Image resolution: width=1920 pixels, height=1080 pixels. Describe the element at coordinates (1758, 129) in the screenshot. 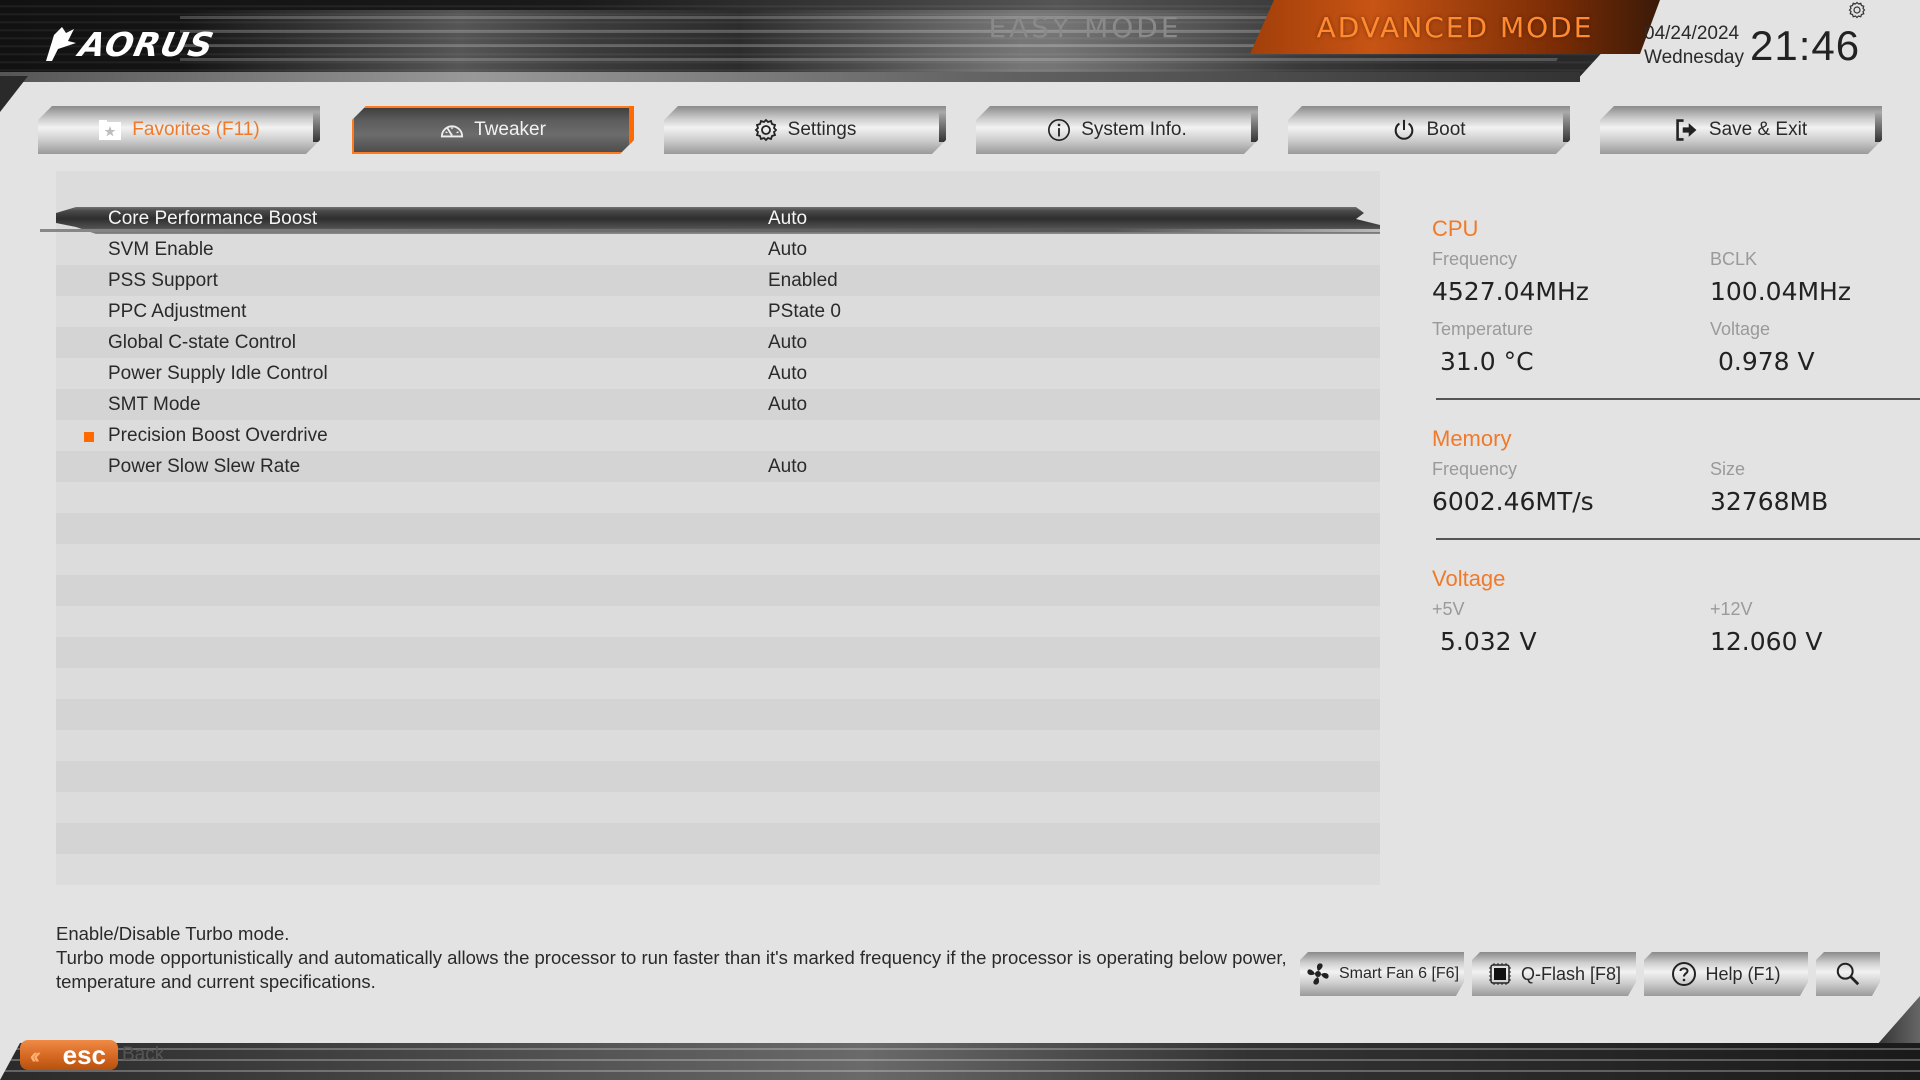

I see `tab-label: Save & Exit` at that location.